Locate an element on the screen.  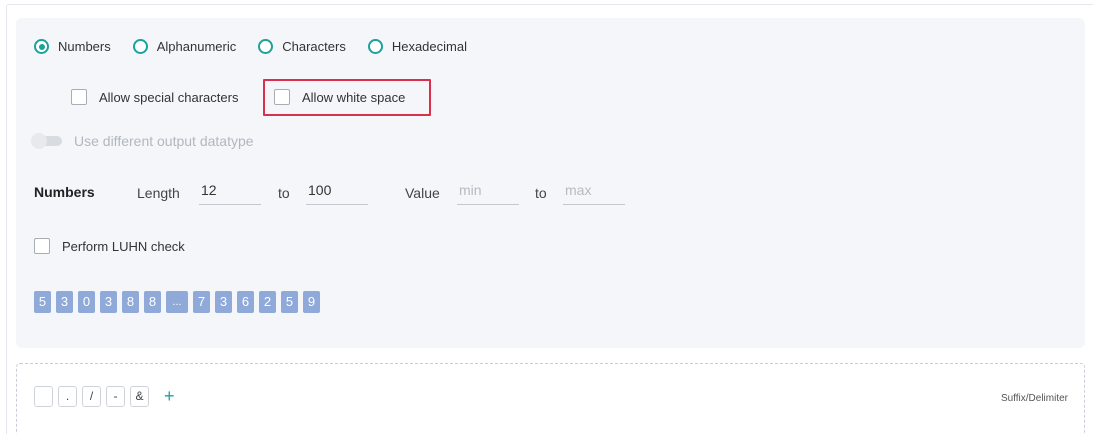
output-datatype-toggle: Use different output datatype is located at coordinates (142, 141).